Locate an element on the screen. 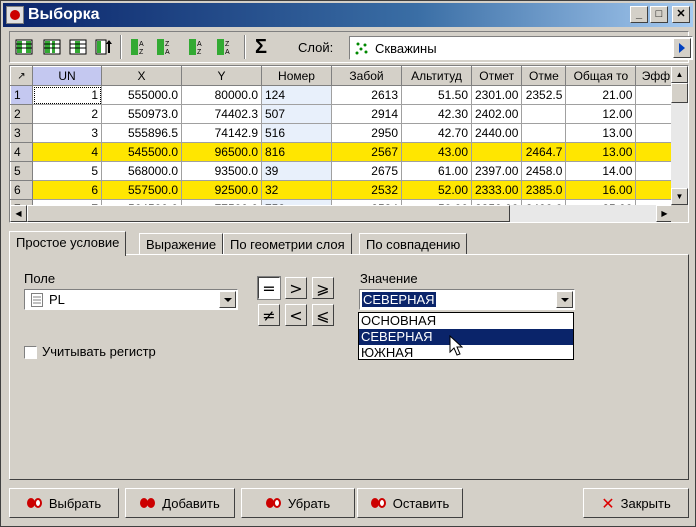 This screenshot has width=696, height=527. sort-az-alt-icon: AZ is located at coordinates (197, 47).